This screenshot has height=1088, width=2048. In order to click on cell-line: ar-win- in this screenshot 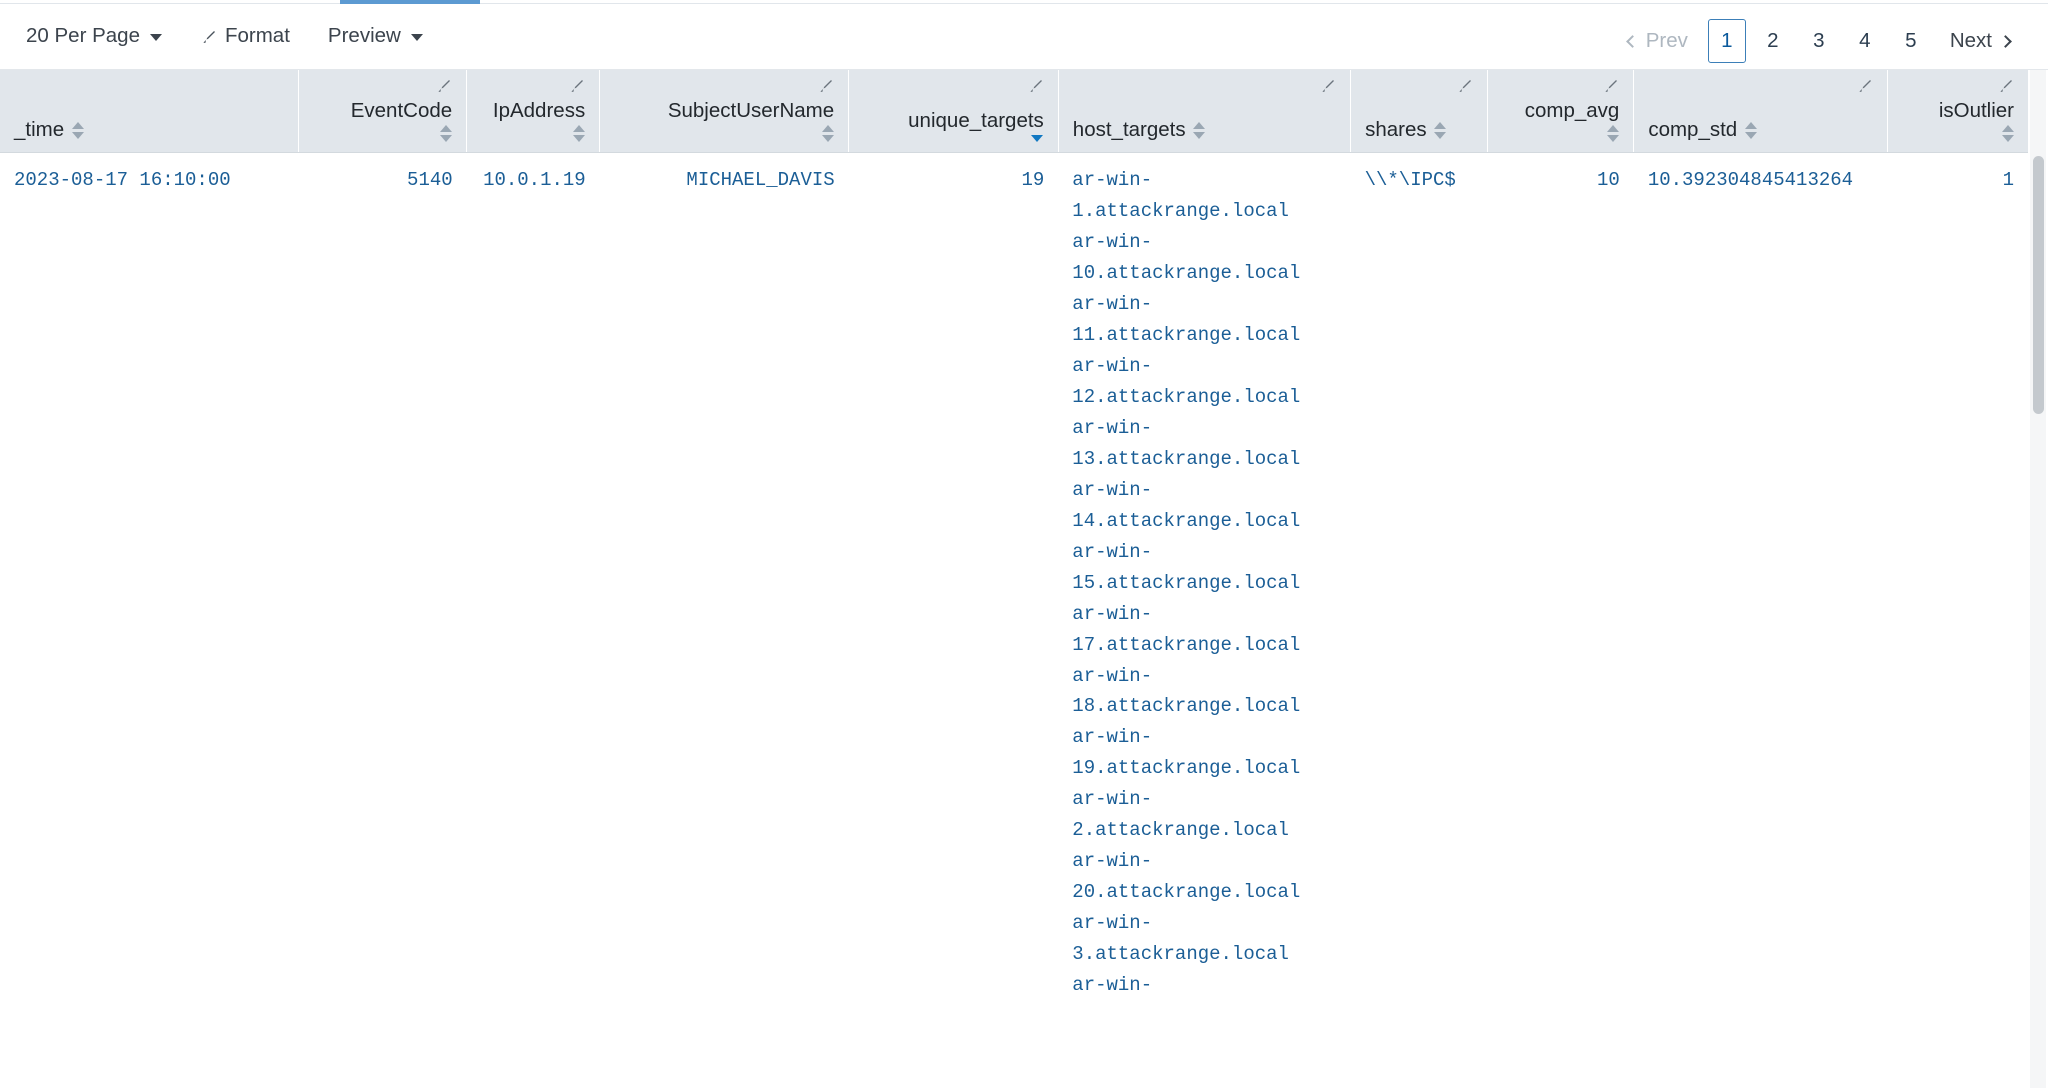, I will do `click(1112, 985)`.